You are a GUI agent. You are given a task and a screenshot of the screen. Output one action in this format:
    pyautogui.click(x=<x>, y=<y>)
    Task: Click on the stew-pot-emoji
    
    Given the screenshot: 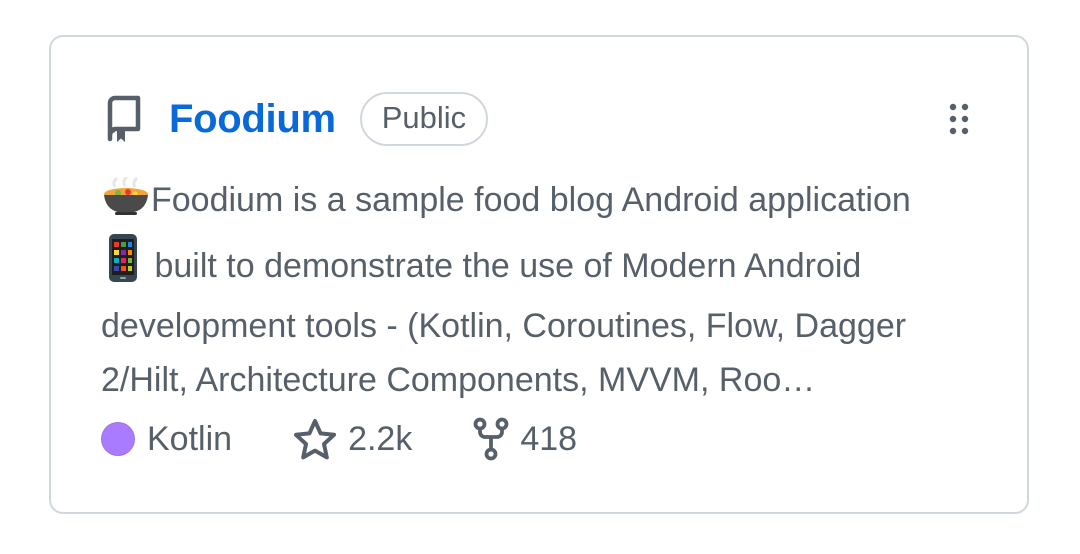 What is the action you would take?
    pyautogui.click(x=126, y=204)
    